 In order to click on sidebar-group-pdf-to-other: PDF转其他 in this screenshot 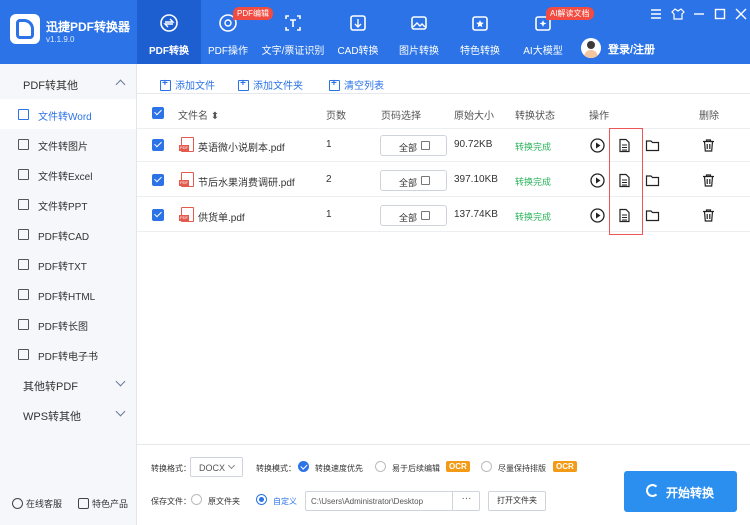, I will do `click(68, 83)`.